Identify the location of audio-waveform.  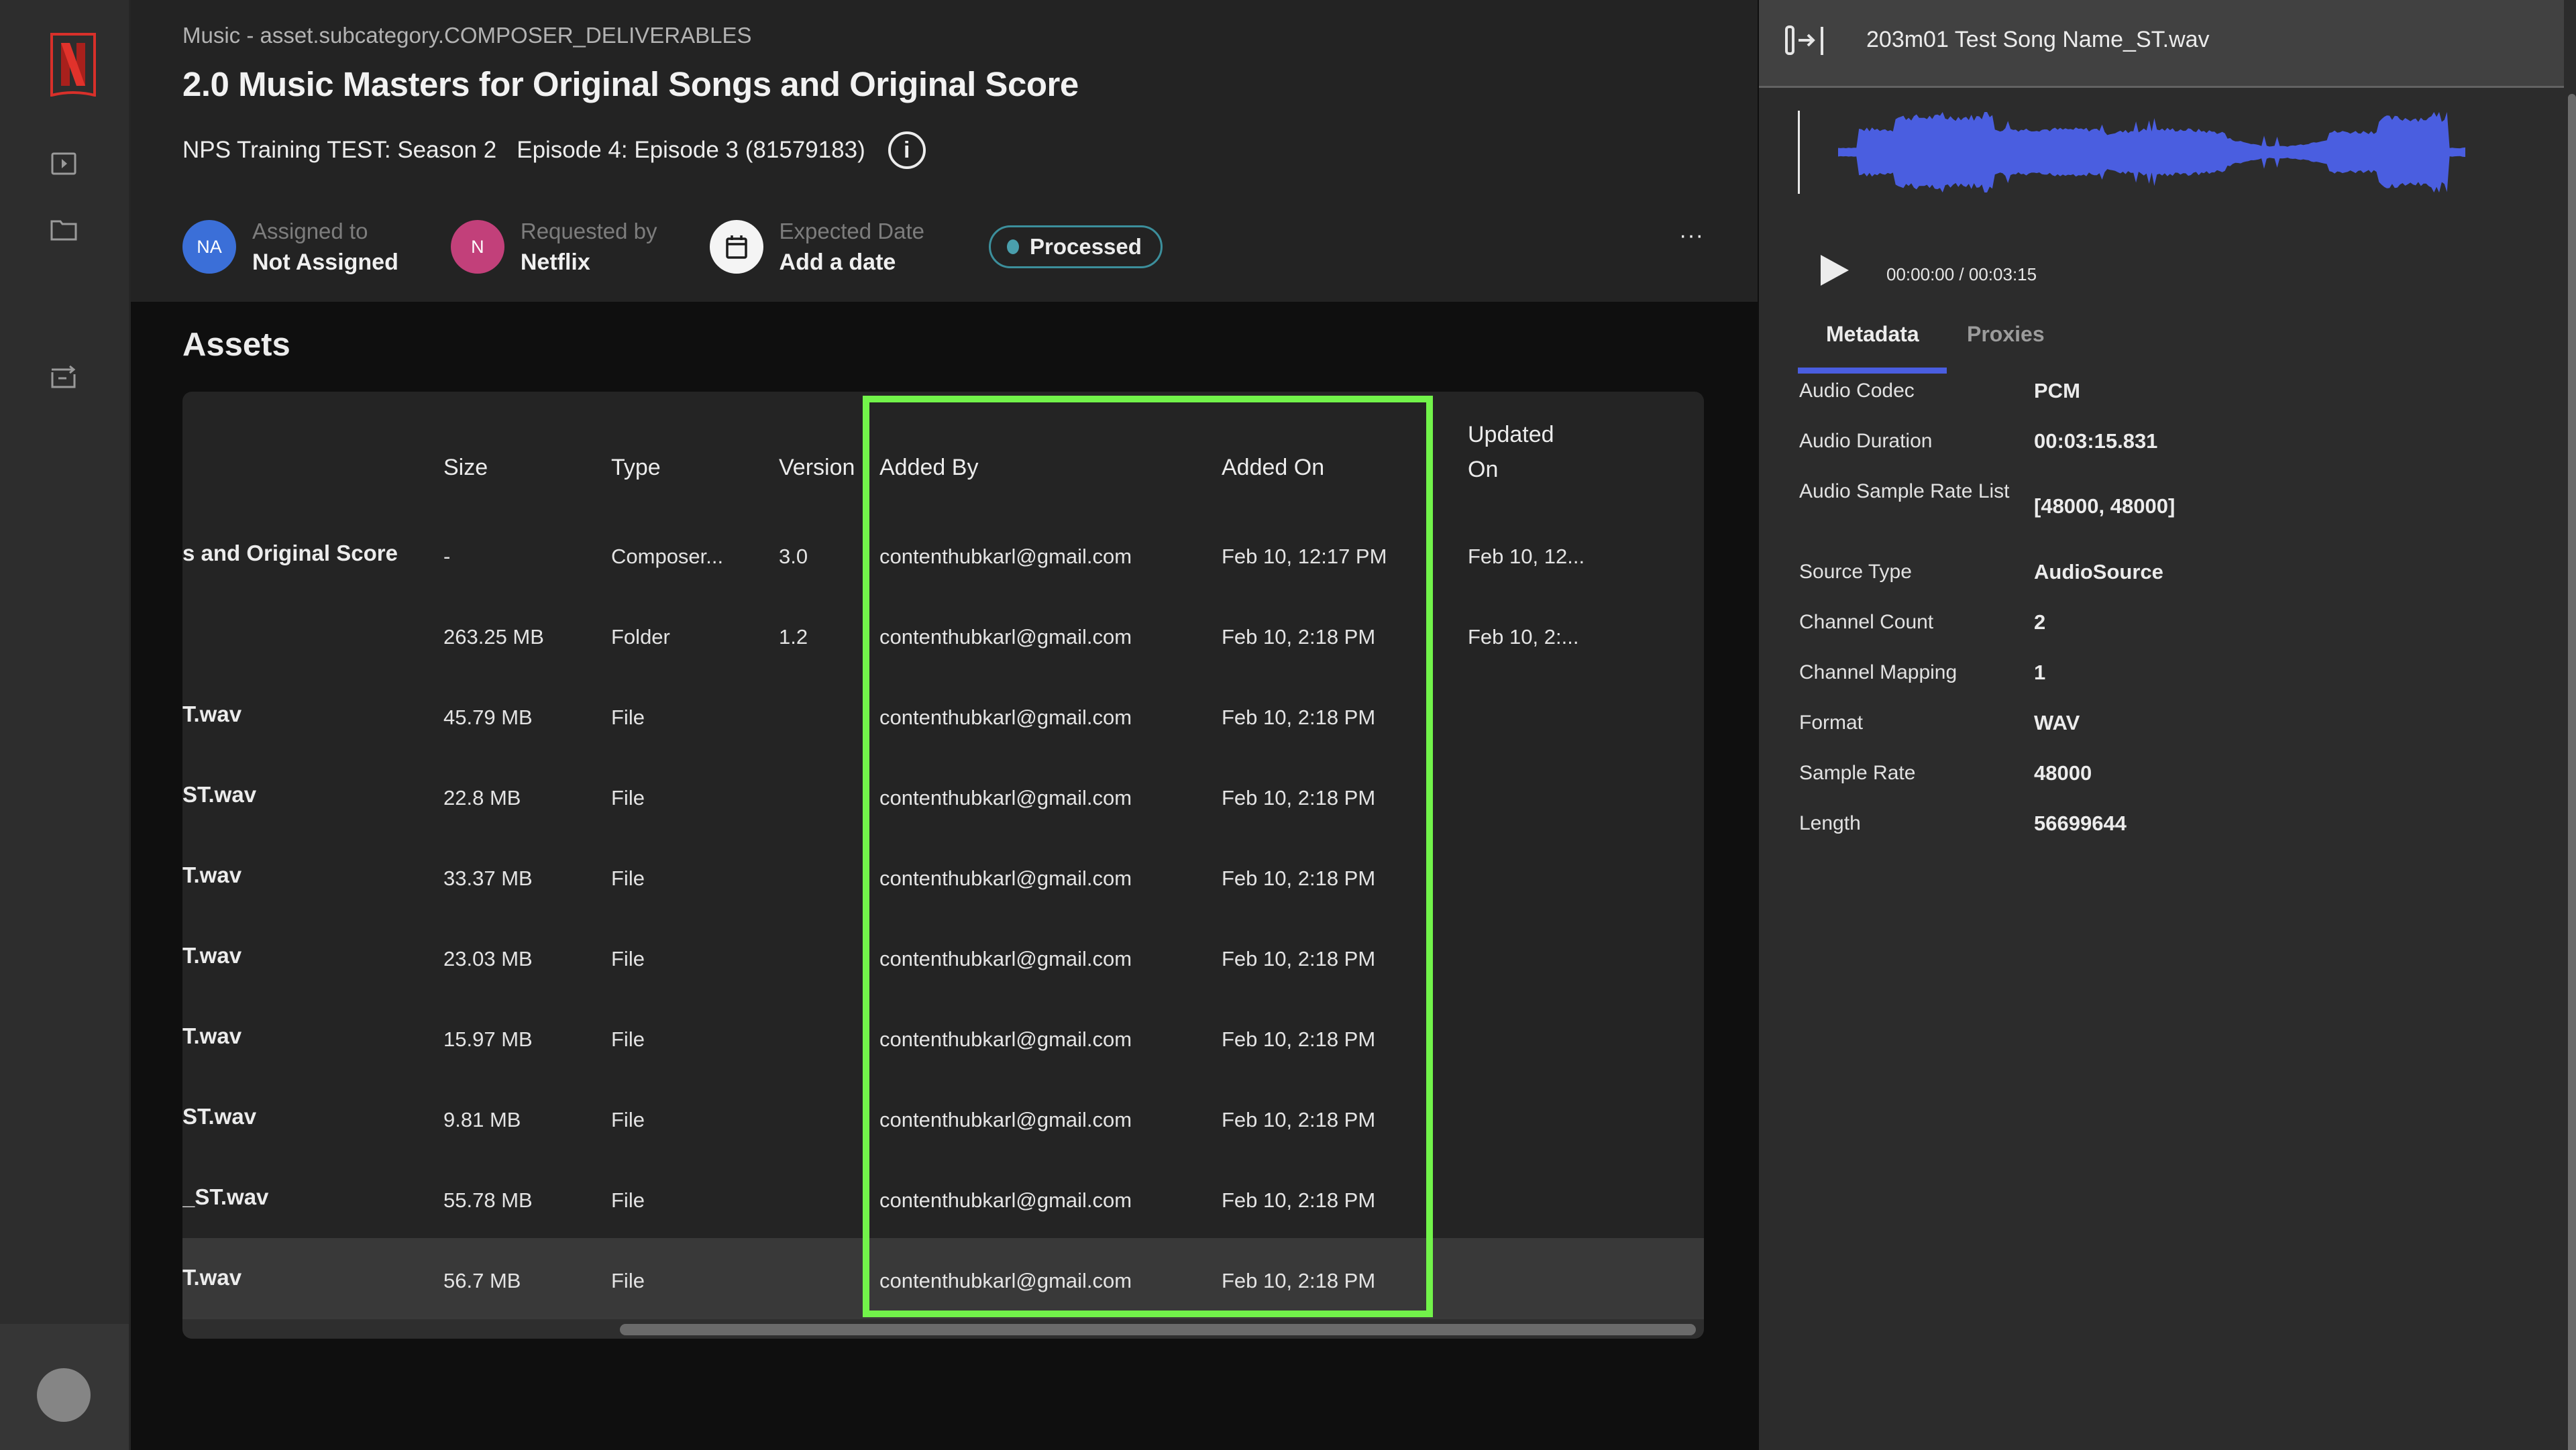
(2133, 152).